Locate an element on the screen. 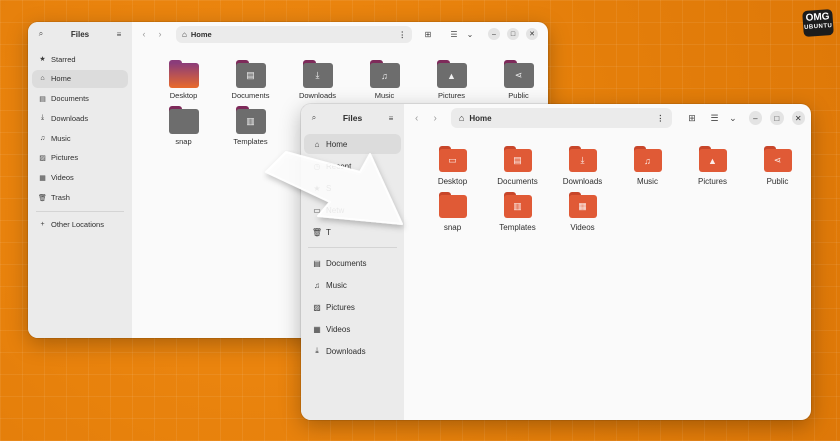 The height and width of the screenshot is (441, 840). toolbar: ‹ › ⌂ Home ⋮ ⊞ ☰ ⌄ – □ ✕ is located at coordinates (340, 34).